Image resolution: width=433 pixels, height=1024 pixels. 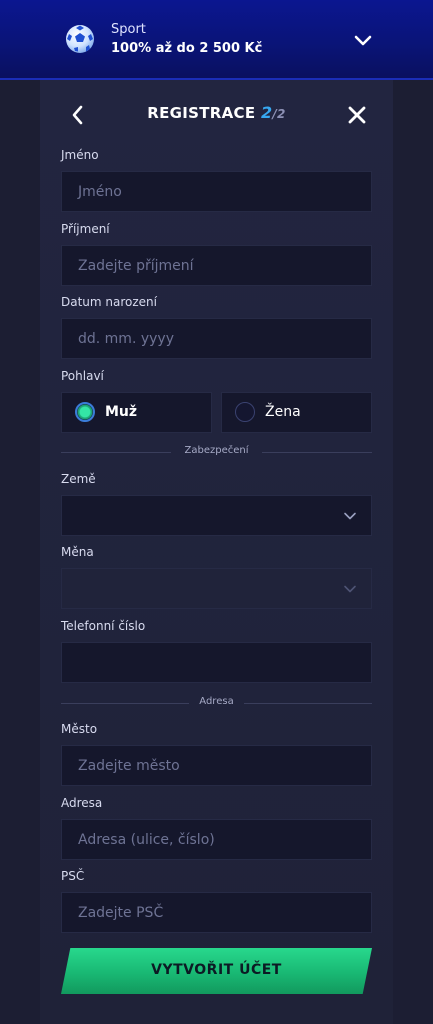 I want to click on address-label: Adresa, so click(x=82, y=803).